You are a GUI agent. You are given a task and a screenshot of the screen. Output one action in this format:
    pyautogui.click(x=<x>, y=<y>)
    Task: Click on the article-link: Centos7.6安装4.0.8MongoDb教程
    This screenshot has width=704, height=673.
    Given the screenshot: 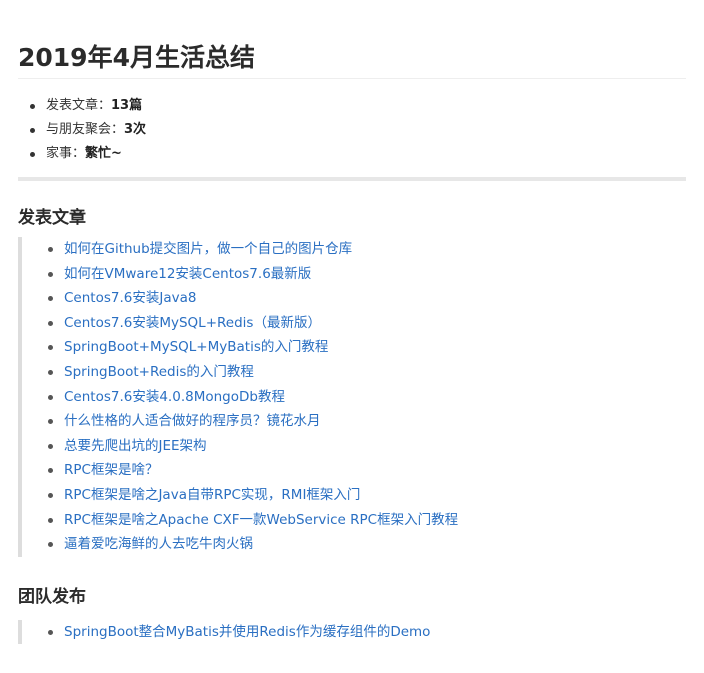 What is the action you would take?
    pyautogui.click(x=174, y=397)
    